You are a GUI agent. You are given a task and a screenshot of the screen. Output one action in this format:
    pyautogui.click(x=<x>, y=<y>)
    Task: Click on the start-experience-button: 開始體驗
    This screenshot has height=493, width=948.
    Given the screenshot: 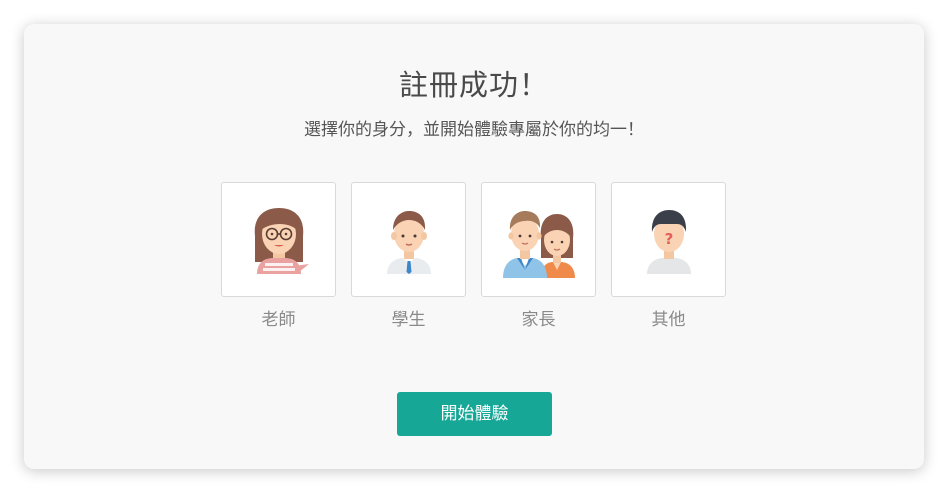 What is the action you would take?
    pyautogui.click(x=474, y=414)
    